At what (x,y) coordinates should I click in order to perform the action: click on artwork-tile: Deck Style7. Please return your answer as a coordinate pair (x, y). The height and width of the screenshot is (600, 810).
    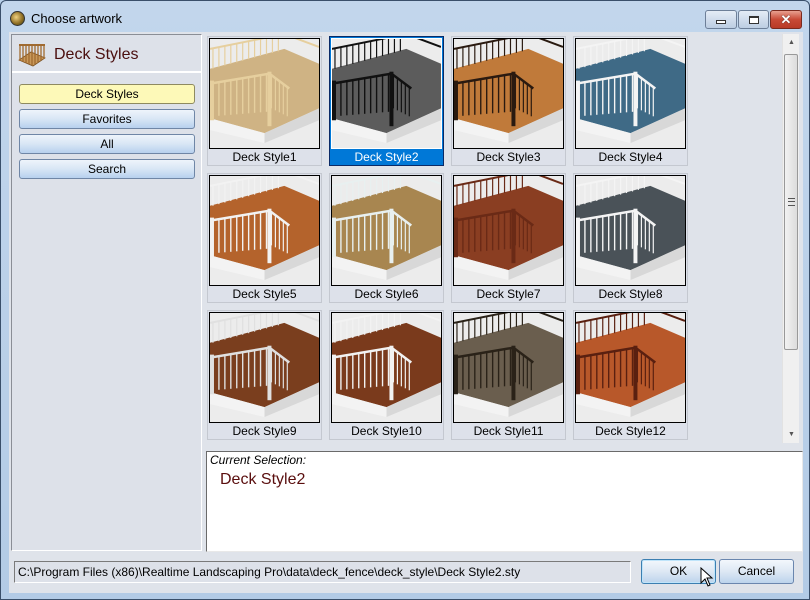
    Looking at the image, I should click on (508, 238).